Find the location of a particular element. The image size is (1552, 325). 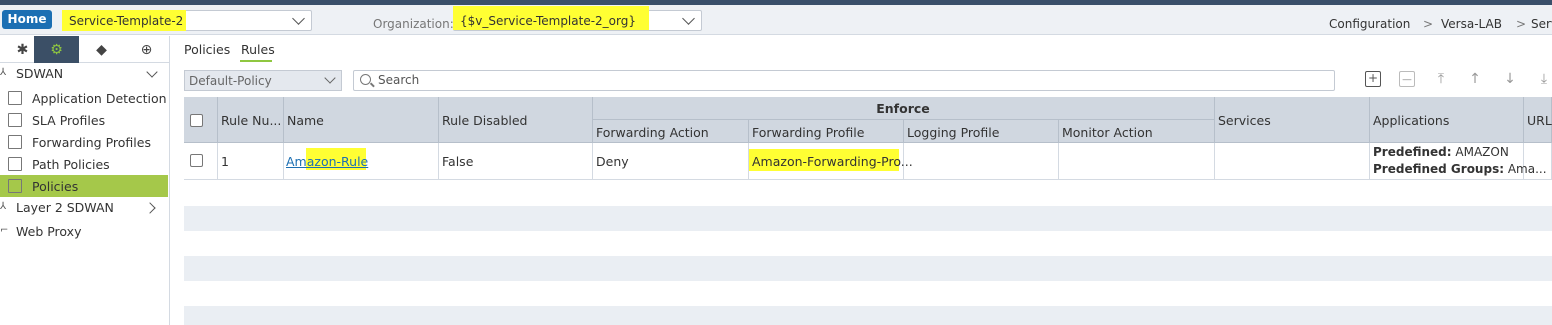

header-label: Logging Profile is located at coordinates (953, 132).